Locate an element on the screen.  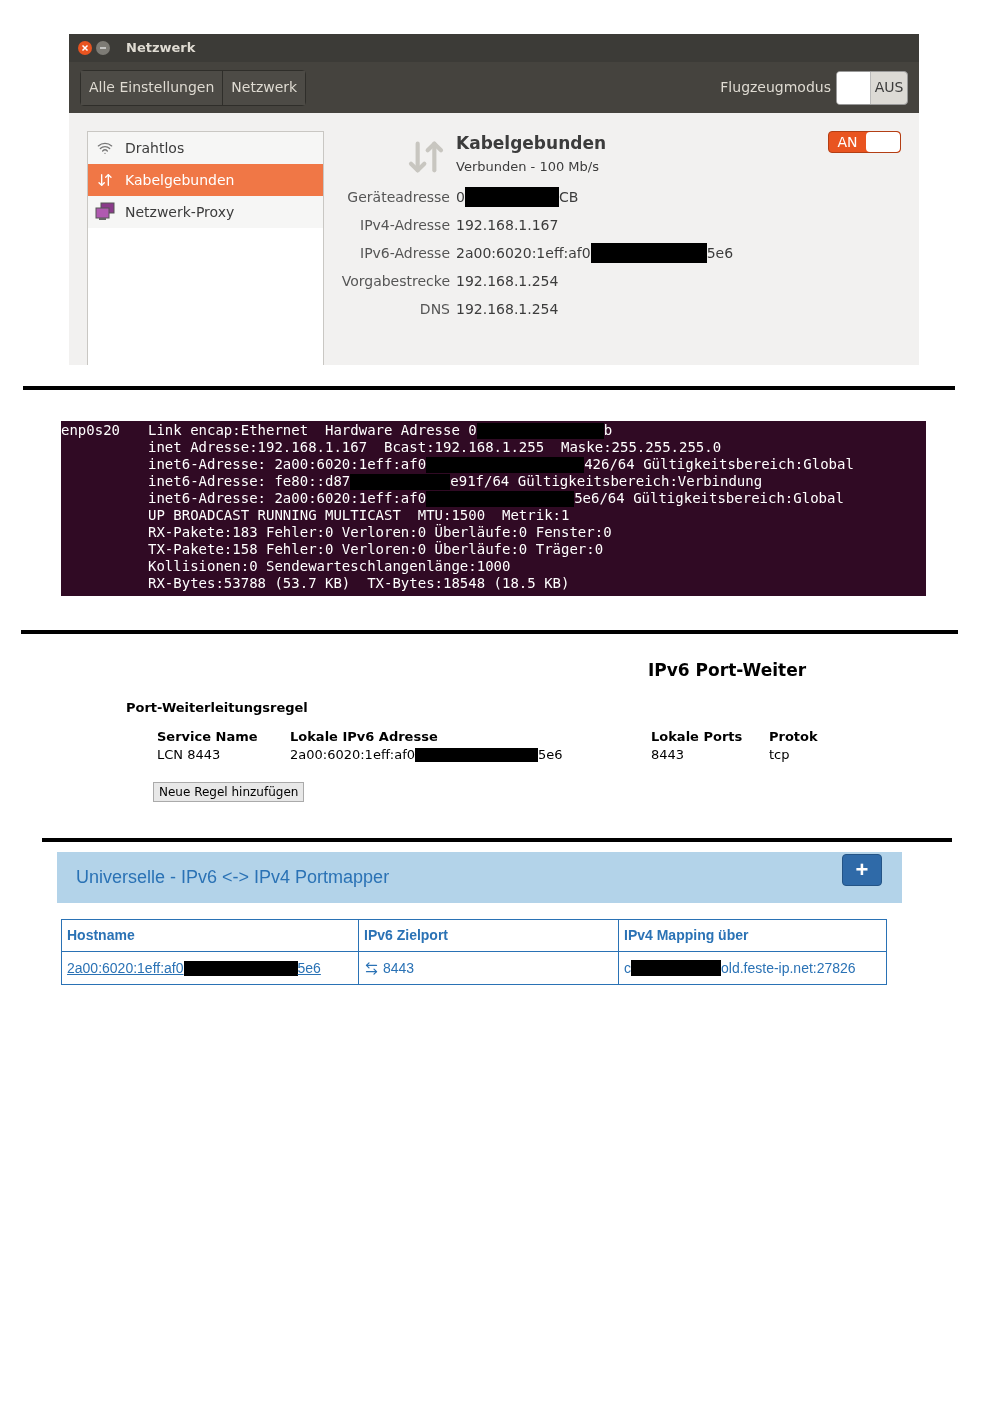
terminal-line: RX-Bytes:53788 (53.7 KB) TX-Bytes:18548 (18.5 KB) is located at coordinates (359, 583).